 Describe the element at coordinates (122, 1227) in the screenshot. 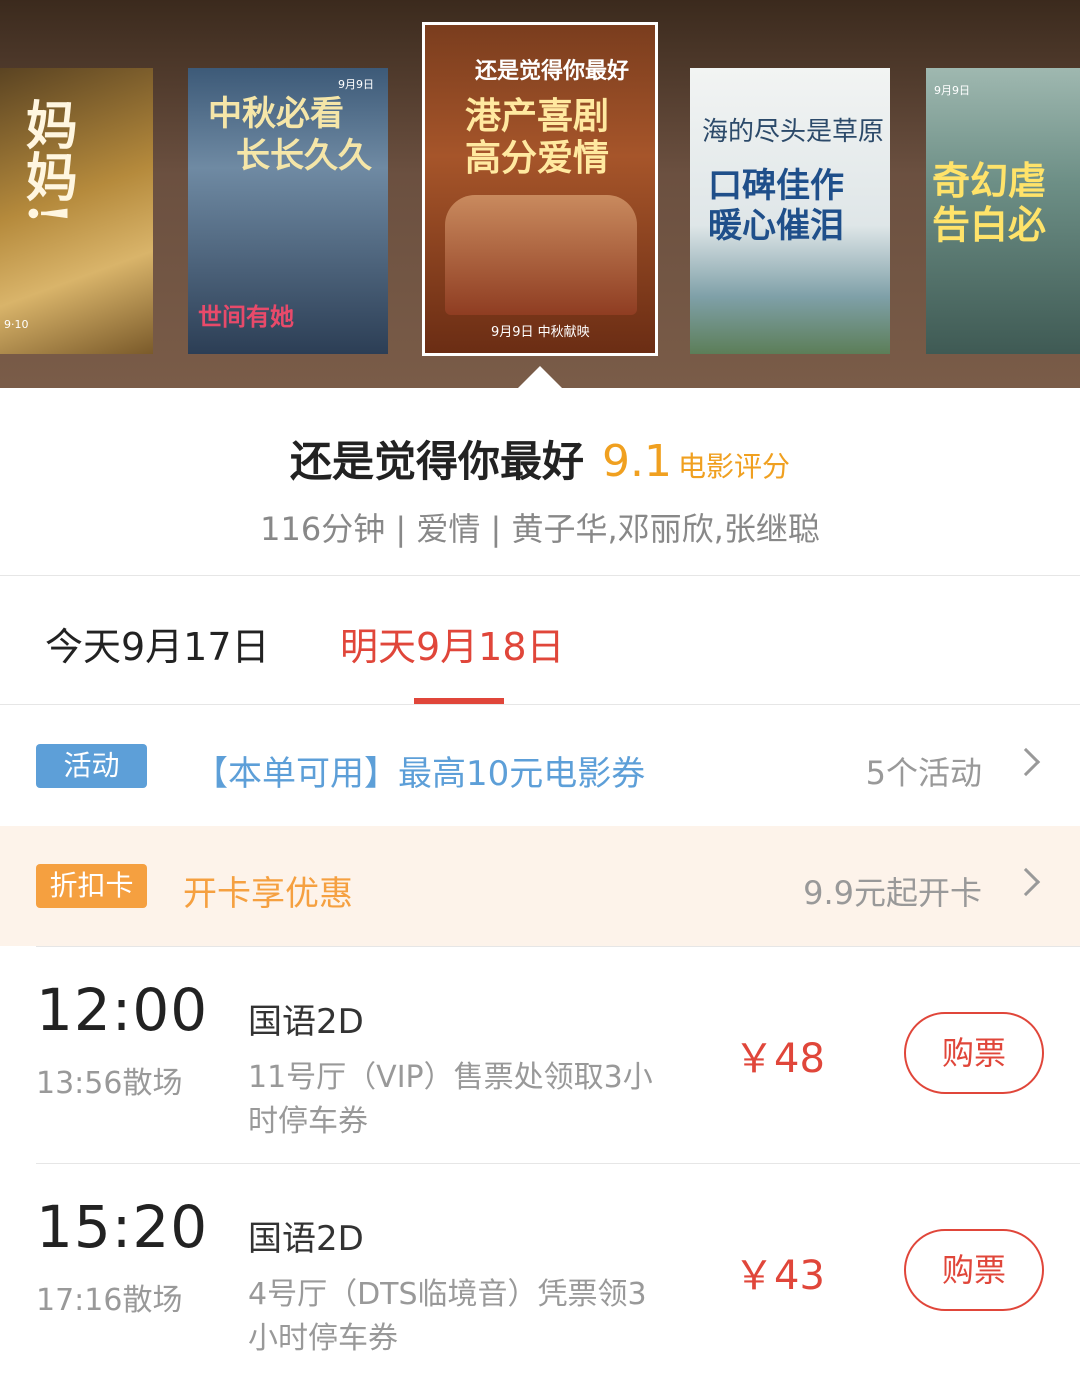

I see `start-time: 15:20` at that location.